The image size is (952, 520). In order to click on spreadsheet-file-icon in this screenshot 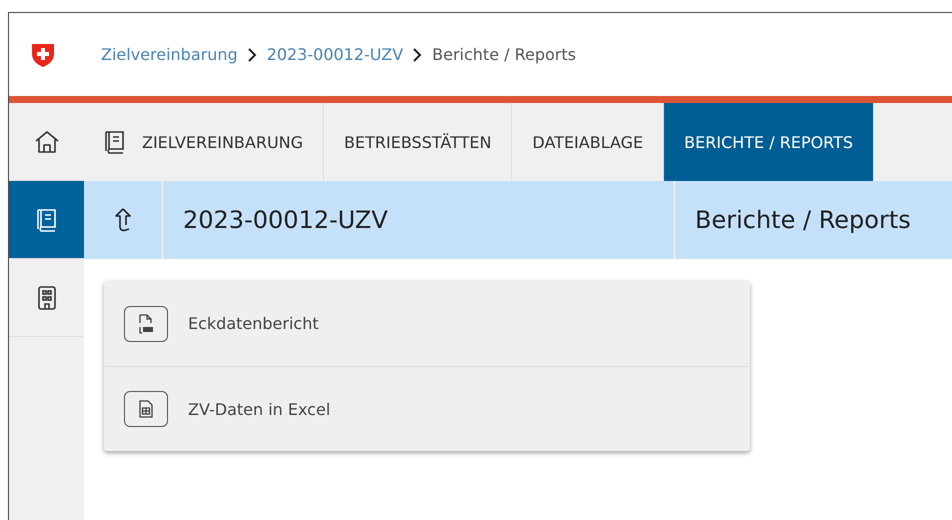, I will do `click(146, 409)`.